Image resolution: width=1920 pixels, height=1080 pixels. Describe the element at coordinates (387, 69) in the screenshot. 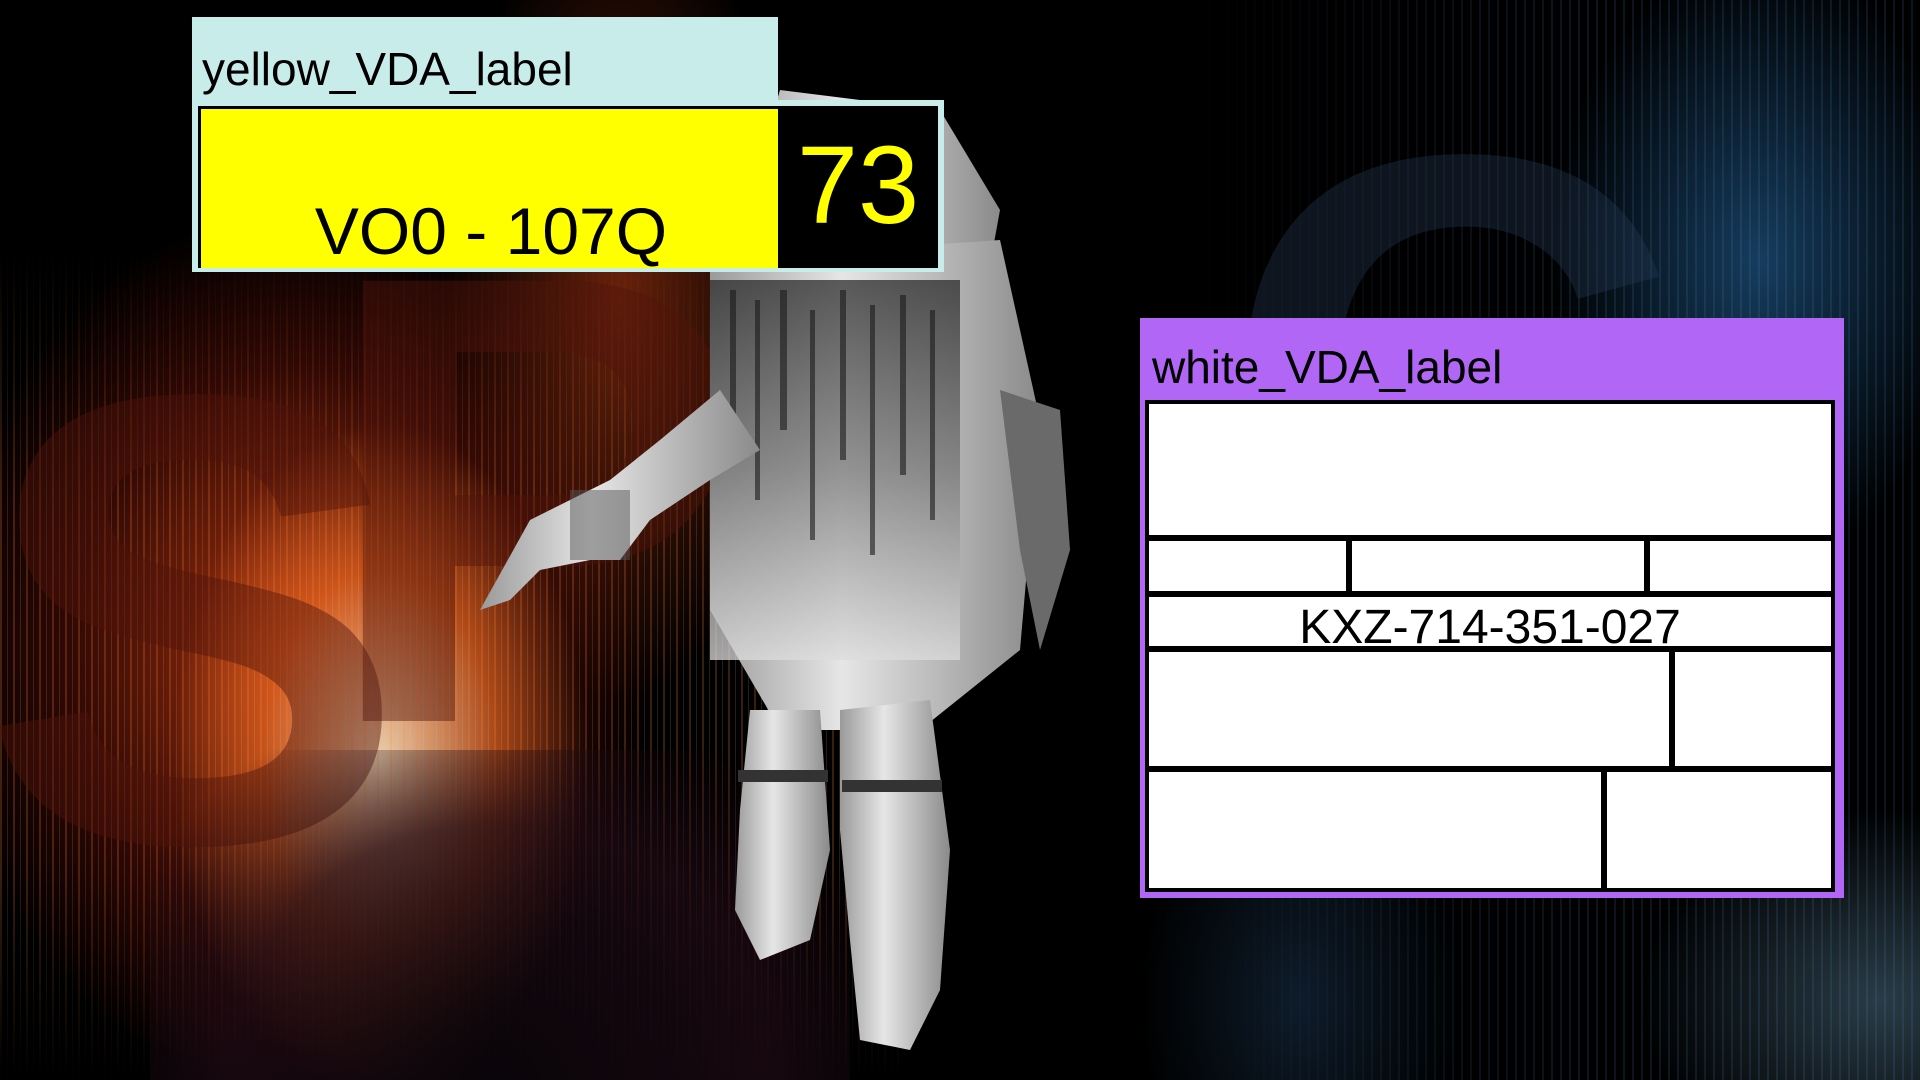

I see `yellow-label-title: yellow_VDA_label` at that location.